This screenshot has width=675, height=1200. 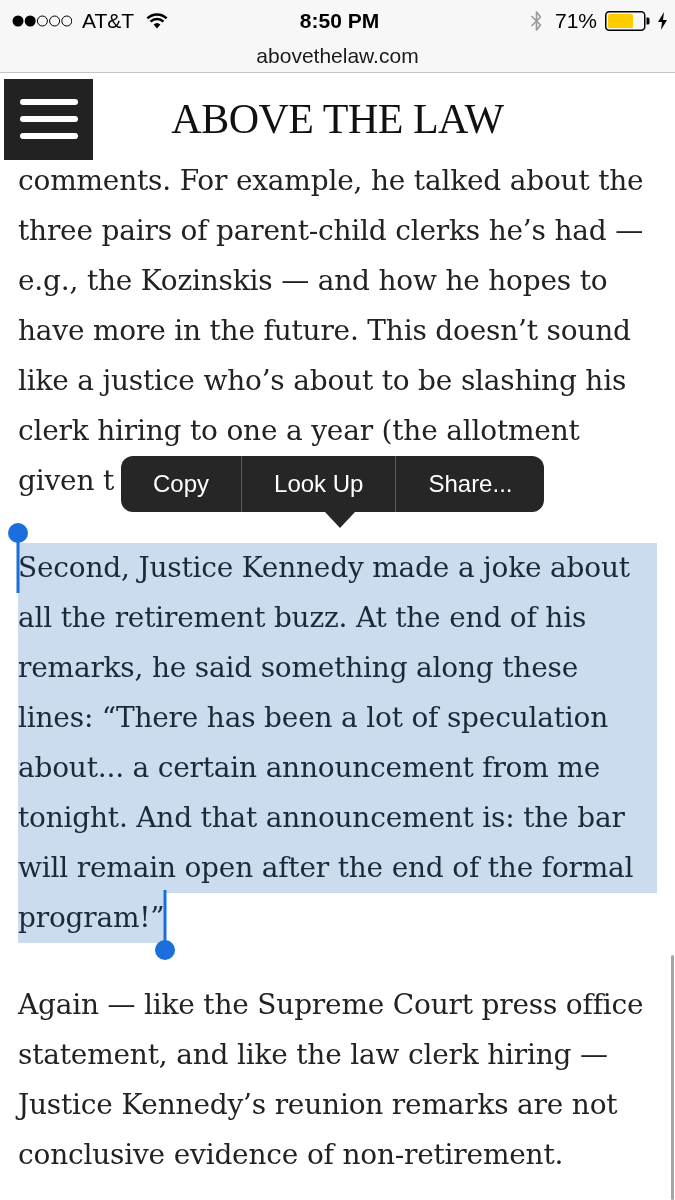 What do you see at coordinates (536, 21) in the screenshot?
I see `bluetooth-icon` at bounding box center [536, 21].